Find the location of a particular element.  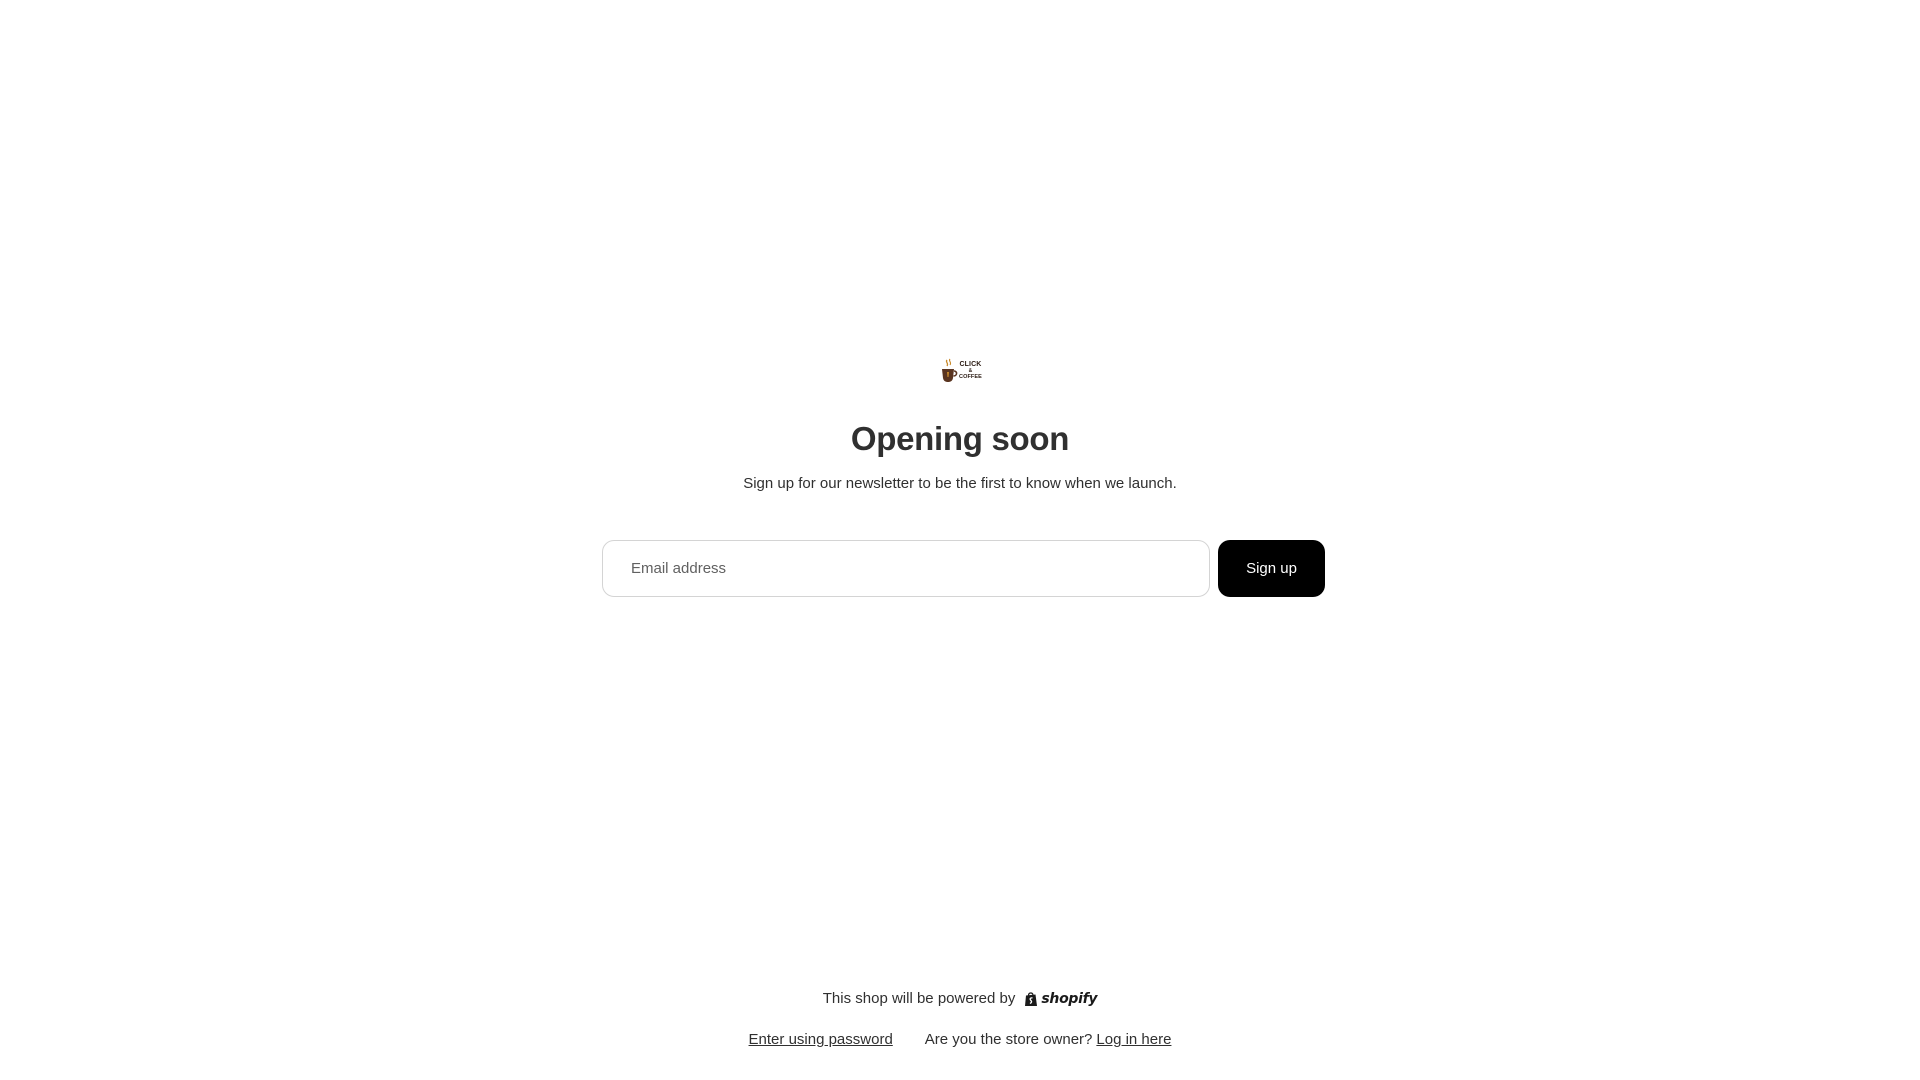

powered-by-text: This shop will be powered by is located at coordinates (919, 998).